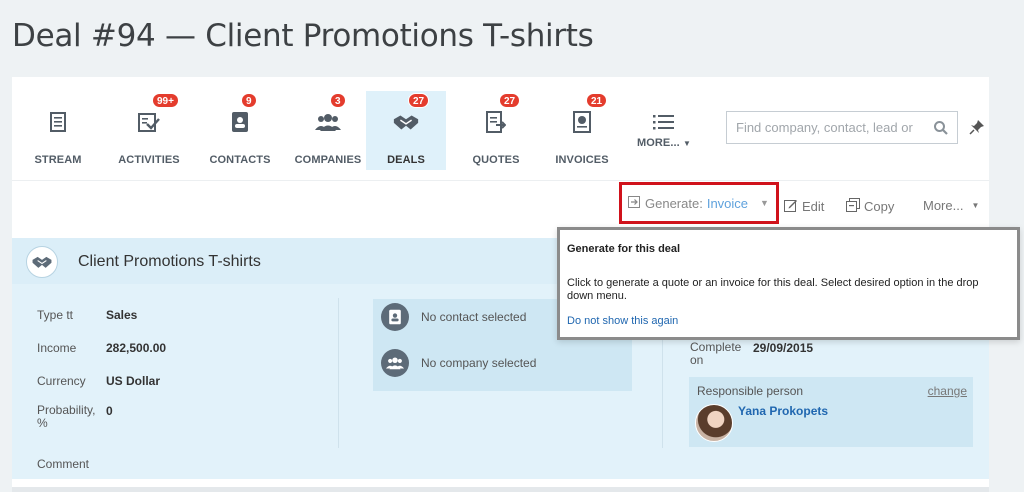 The image size is (1024, 492). What do you see at coordinates (58, 160) in the screenshot?
I see `nav-label: STREAM` at bounding box center [58, 160].